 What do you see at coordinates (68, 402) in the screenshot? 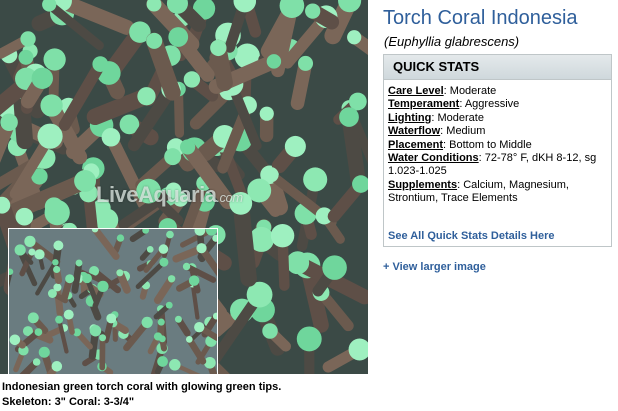
I see `caption-line: Skeleton: 3" Coral: 3-3/4"` at bounding box center [68, 402].